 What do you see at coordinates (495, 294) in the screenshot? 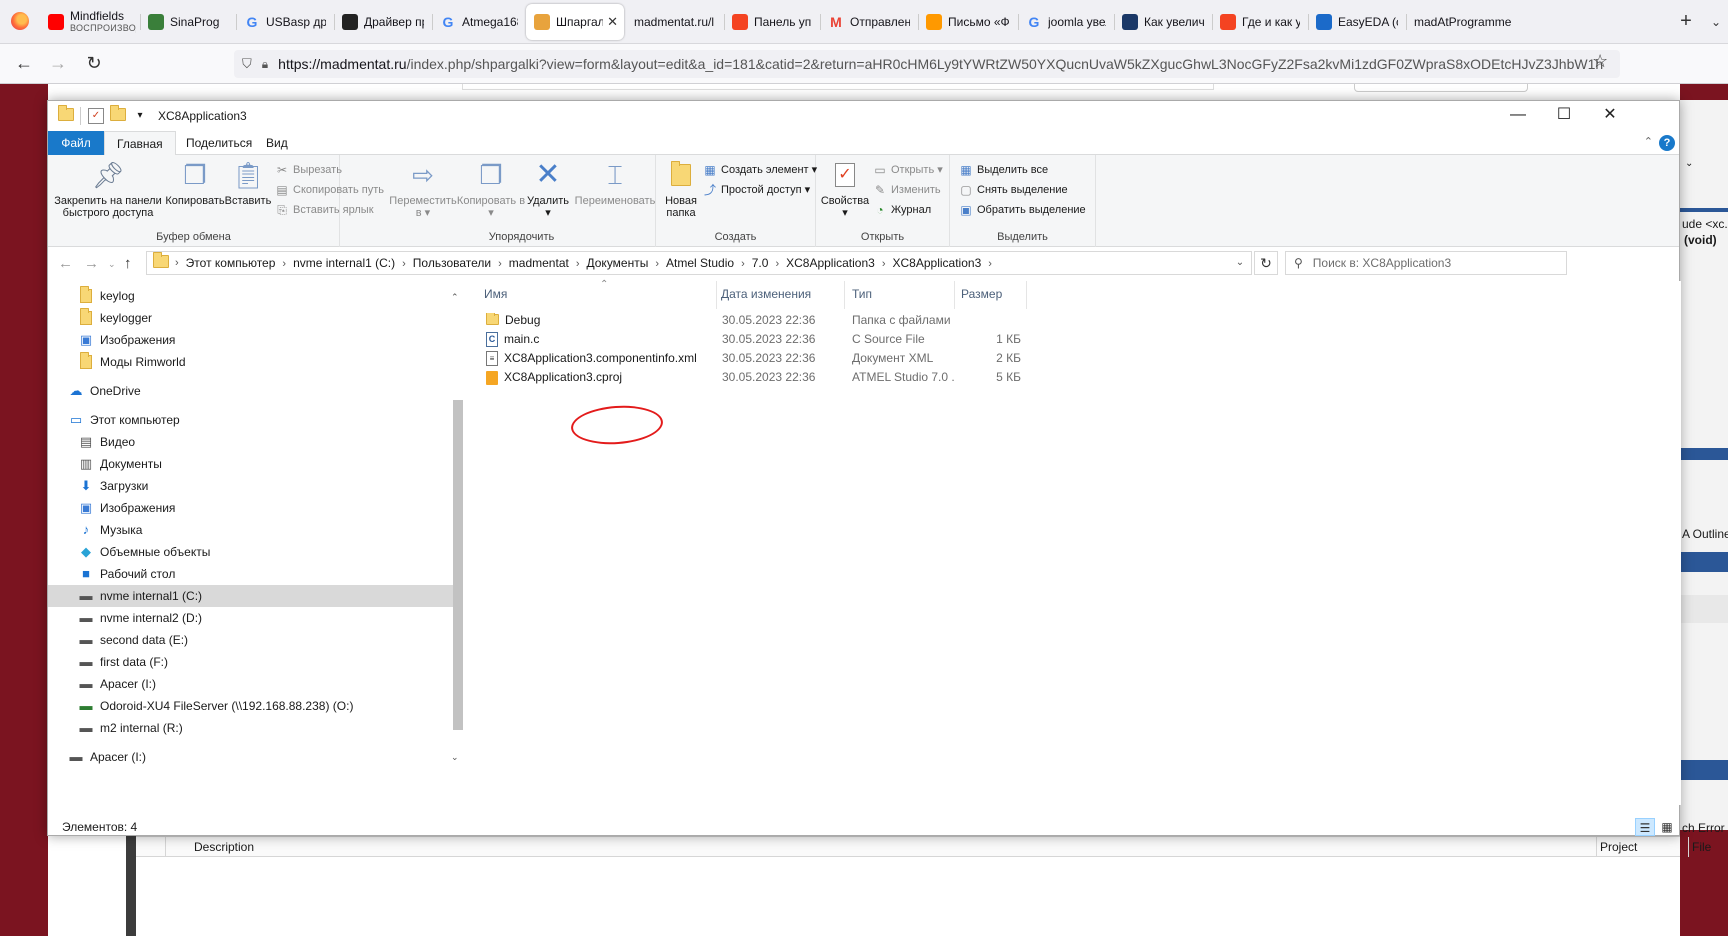
I see `name-column-header: Имя` at bounding box center [495, 294].